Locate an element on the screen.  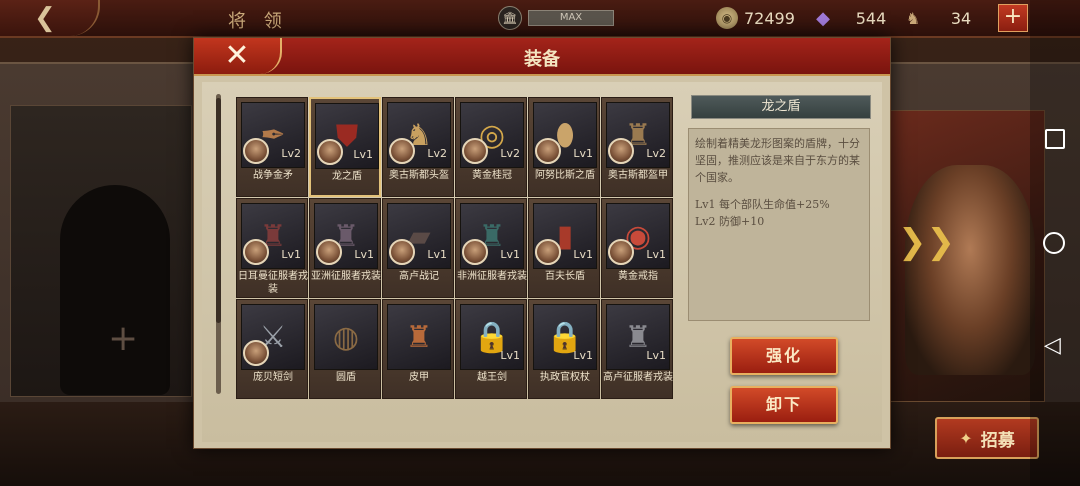
item-name: 庞贝短剑 is located at coordinates (273, 377).